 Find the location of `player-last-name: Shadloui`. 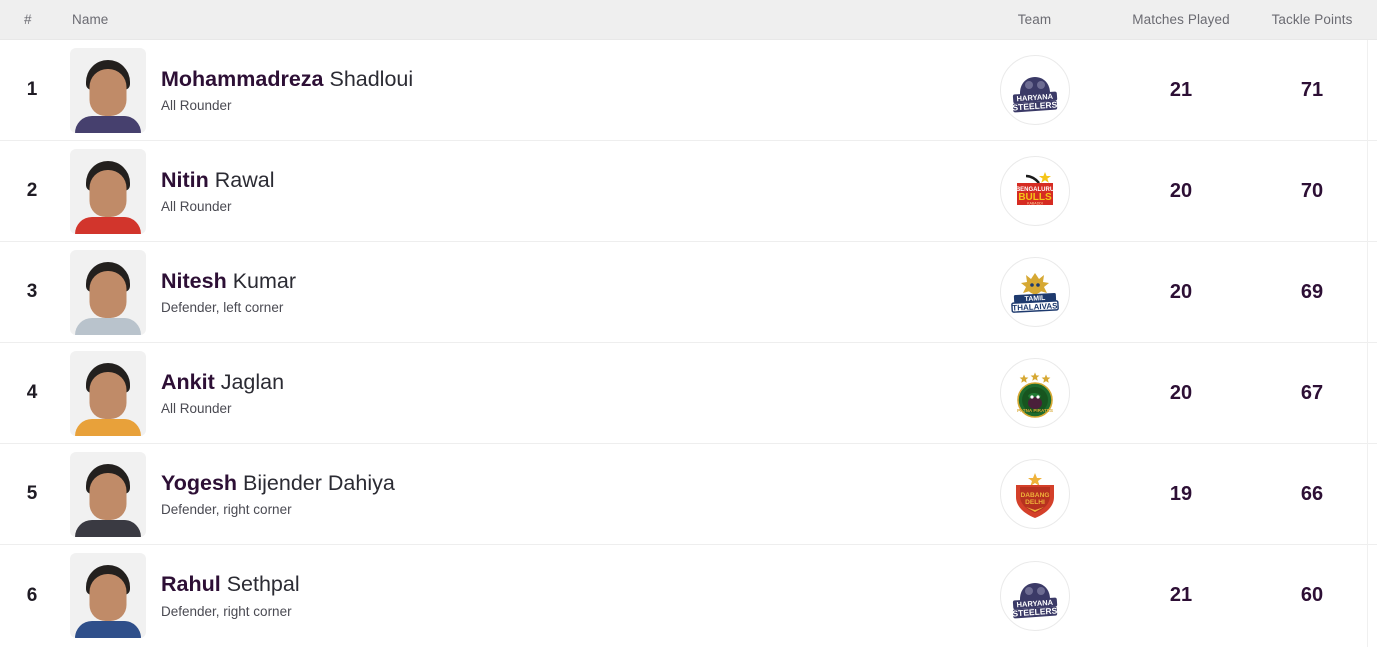

player-last-name: Shadloui is located at coordinates (368, 78).